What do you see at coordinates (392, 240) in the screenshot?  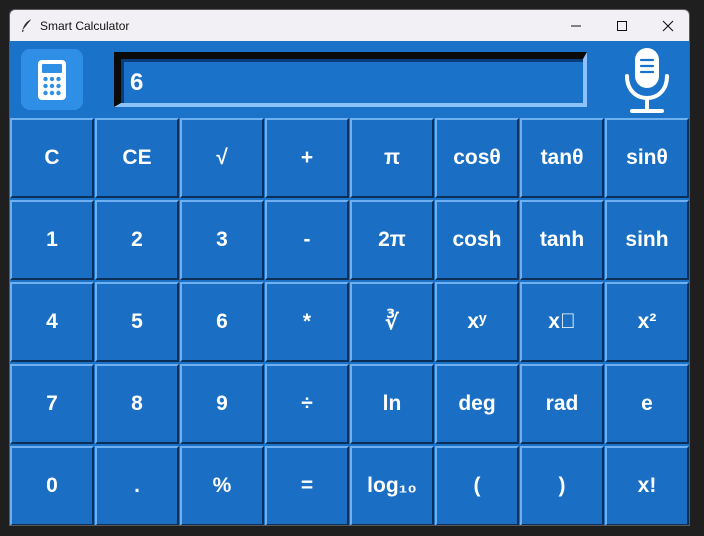 I see `key-two-pi: 2π` at bounding box center [392, 240].